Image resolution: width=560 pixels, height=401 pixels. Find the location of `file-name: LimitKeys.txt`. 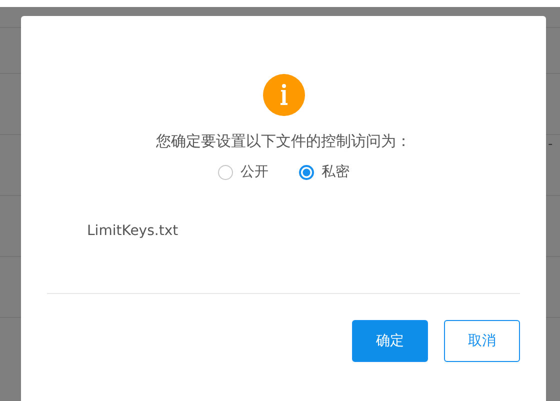

file-name: LimitKeys.txt is located at coordinates (132, 231).